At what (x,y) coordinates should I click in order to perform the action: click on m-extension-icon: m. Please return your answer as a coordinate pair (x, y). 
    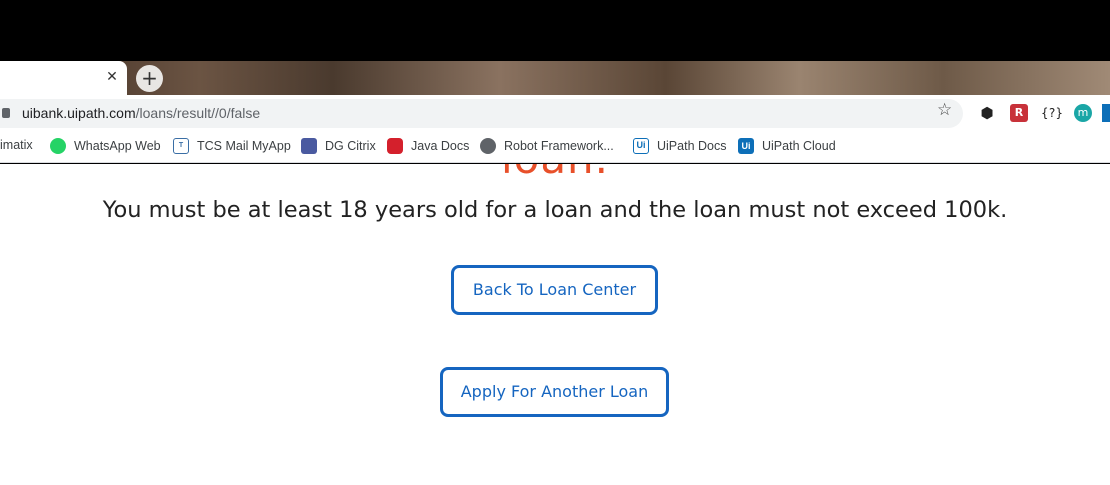
    Looking at the image, I should click on (1083, 113).